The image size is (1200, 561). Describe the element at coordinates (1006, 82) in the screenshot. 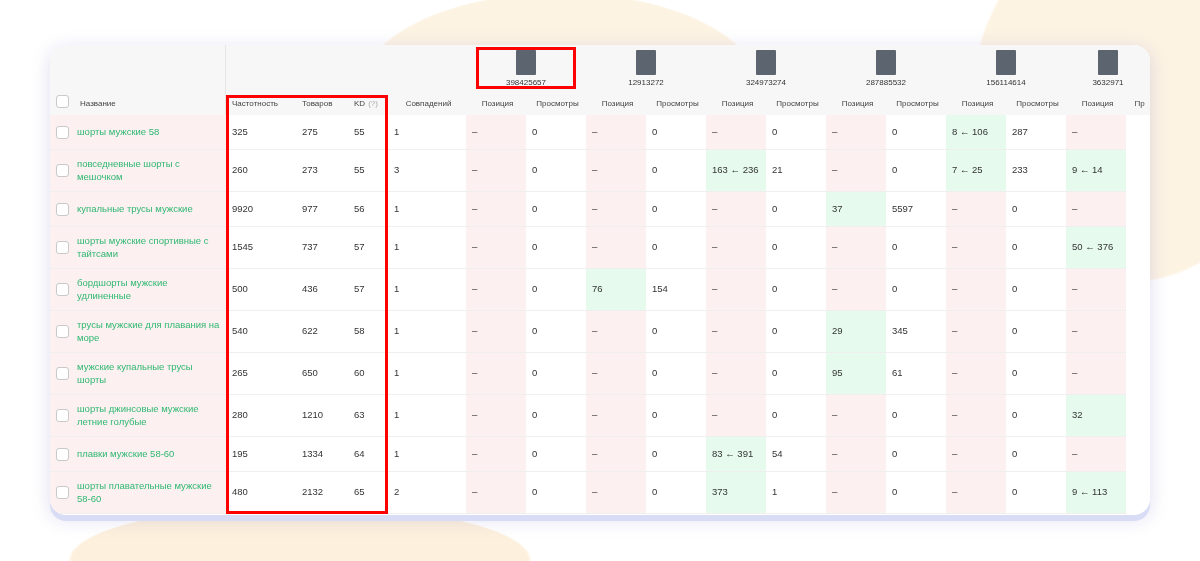

I see `product-id: 156114614` at that location.